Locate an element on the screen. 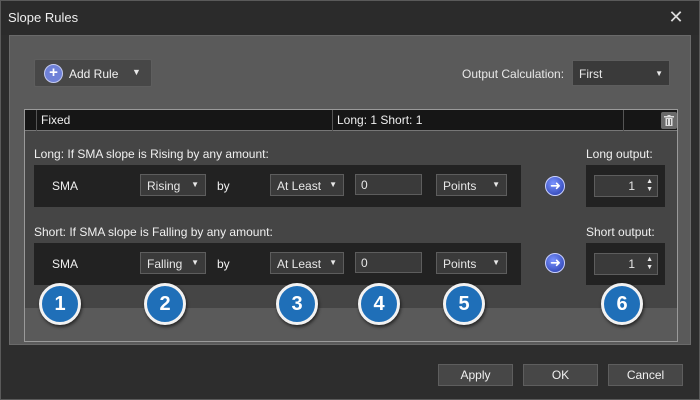 Image resolution: width=700 pixels, height=400 pixels. long-indicator: SMA is located at coordinates (65, 186).